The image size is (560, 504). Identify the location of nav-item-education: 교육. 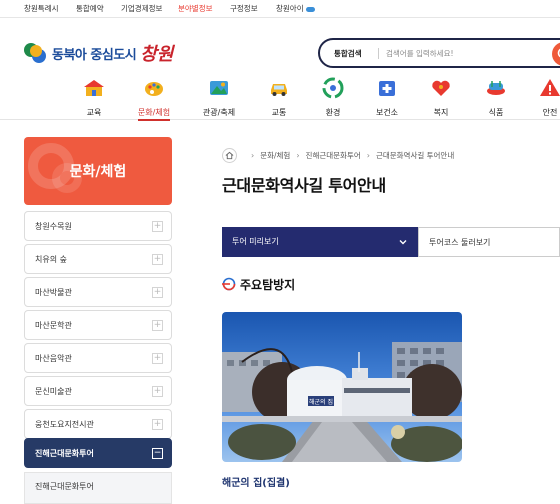
(94, 97).